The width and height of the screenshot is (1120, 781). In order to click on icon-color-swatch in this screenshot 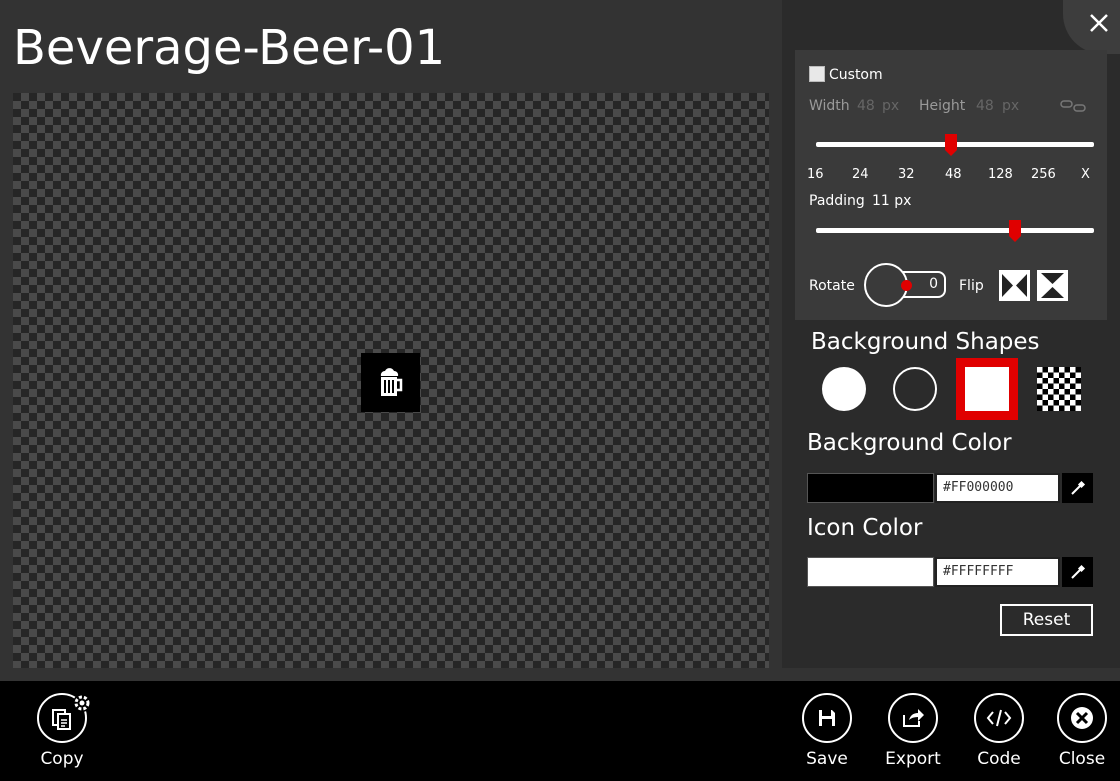, I will do `click(870, 572)`.